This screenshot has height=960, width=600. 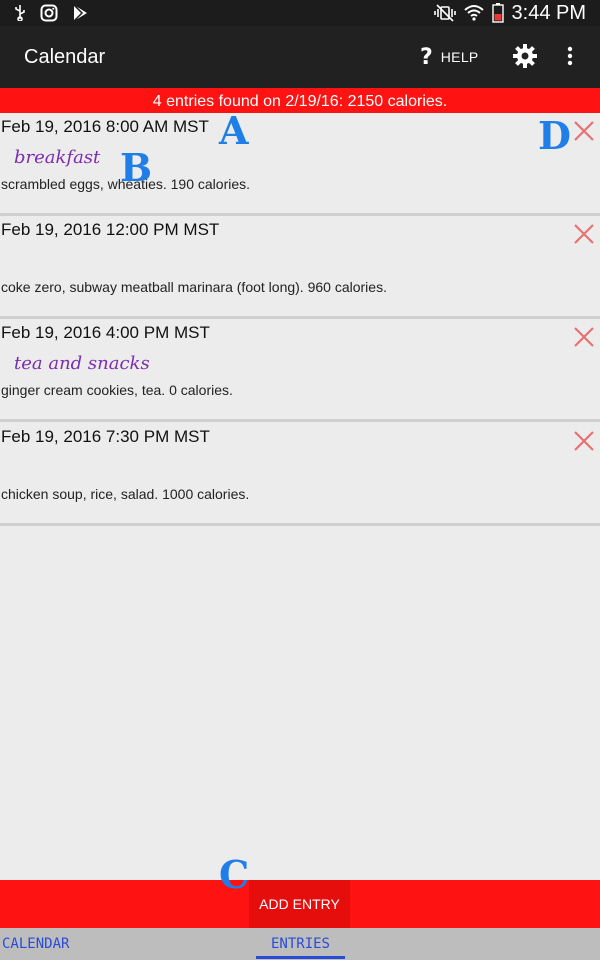 I want to click on tab-selected-indicator, so click(x=300, y=957).